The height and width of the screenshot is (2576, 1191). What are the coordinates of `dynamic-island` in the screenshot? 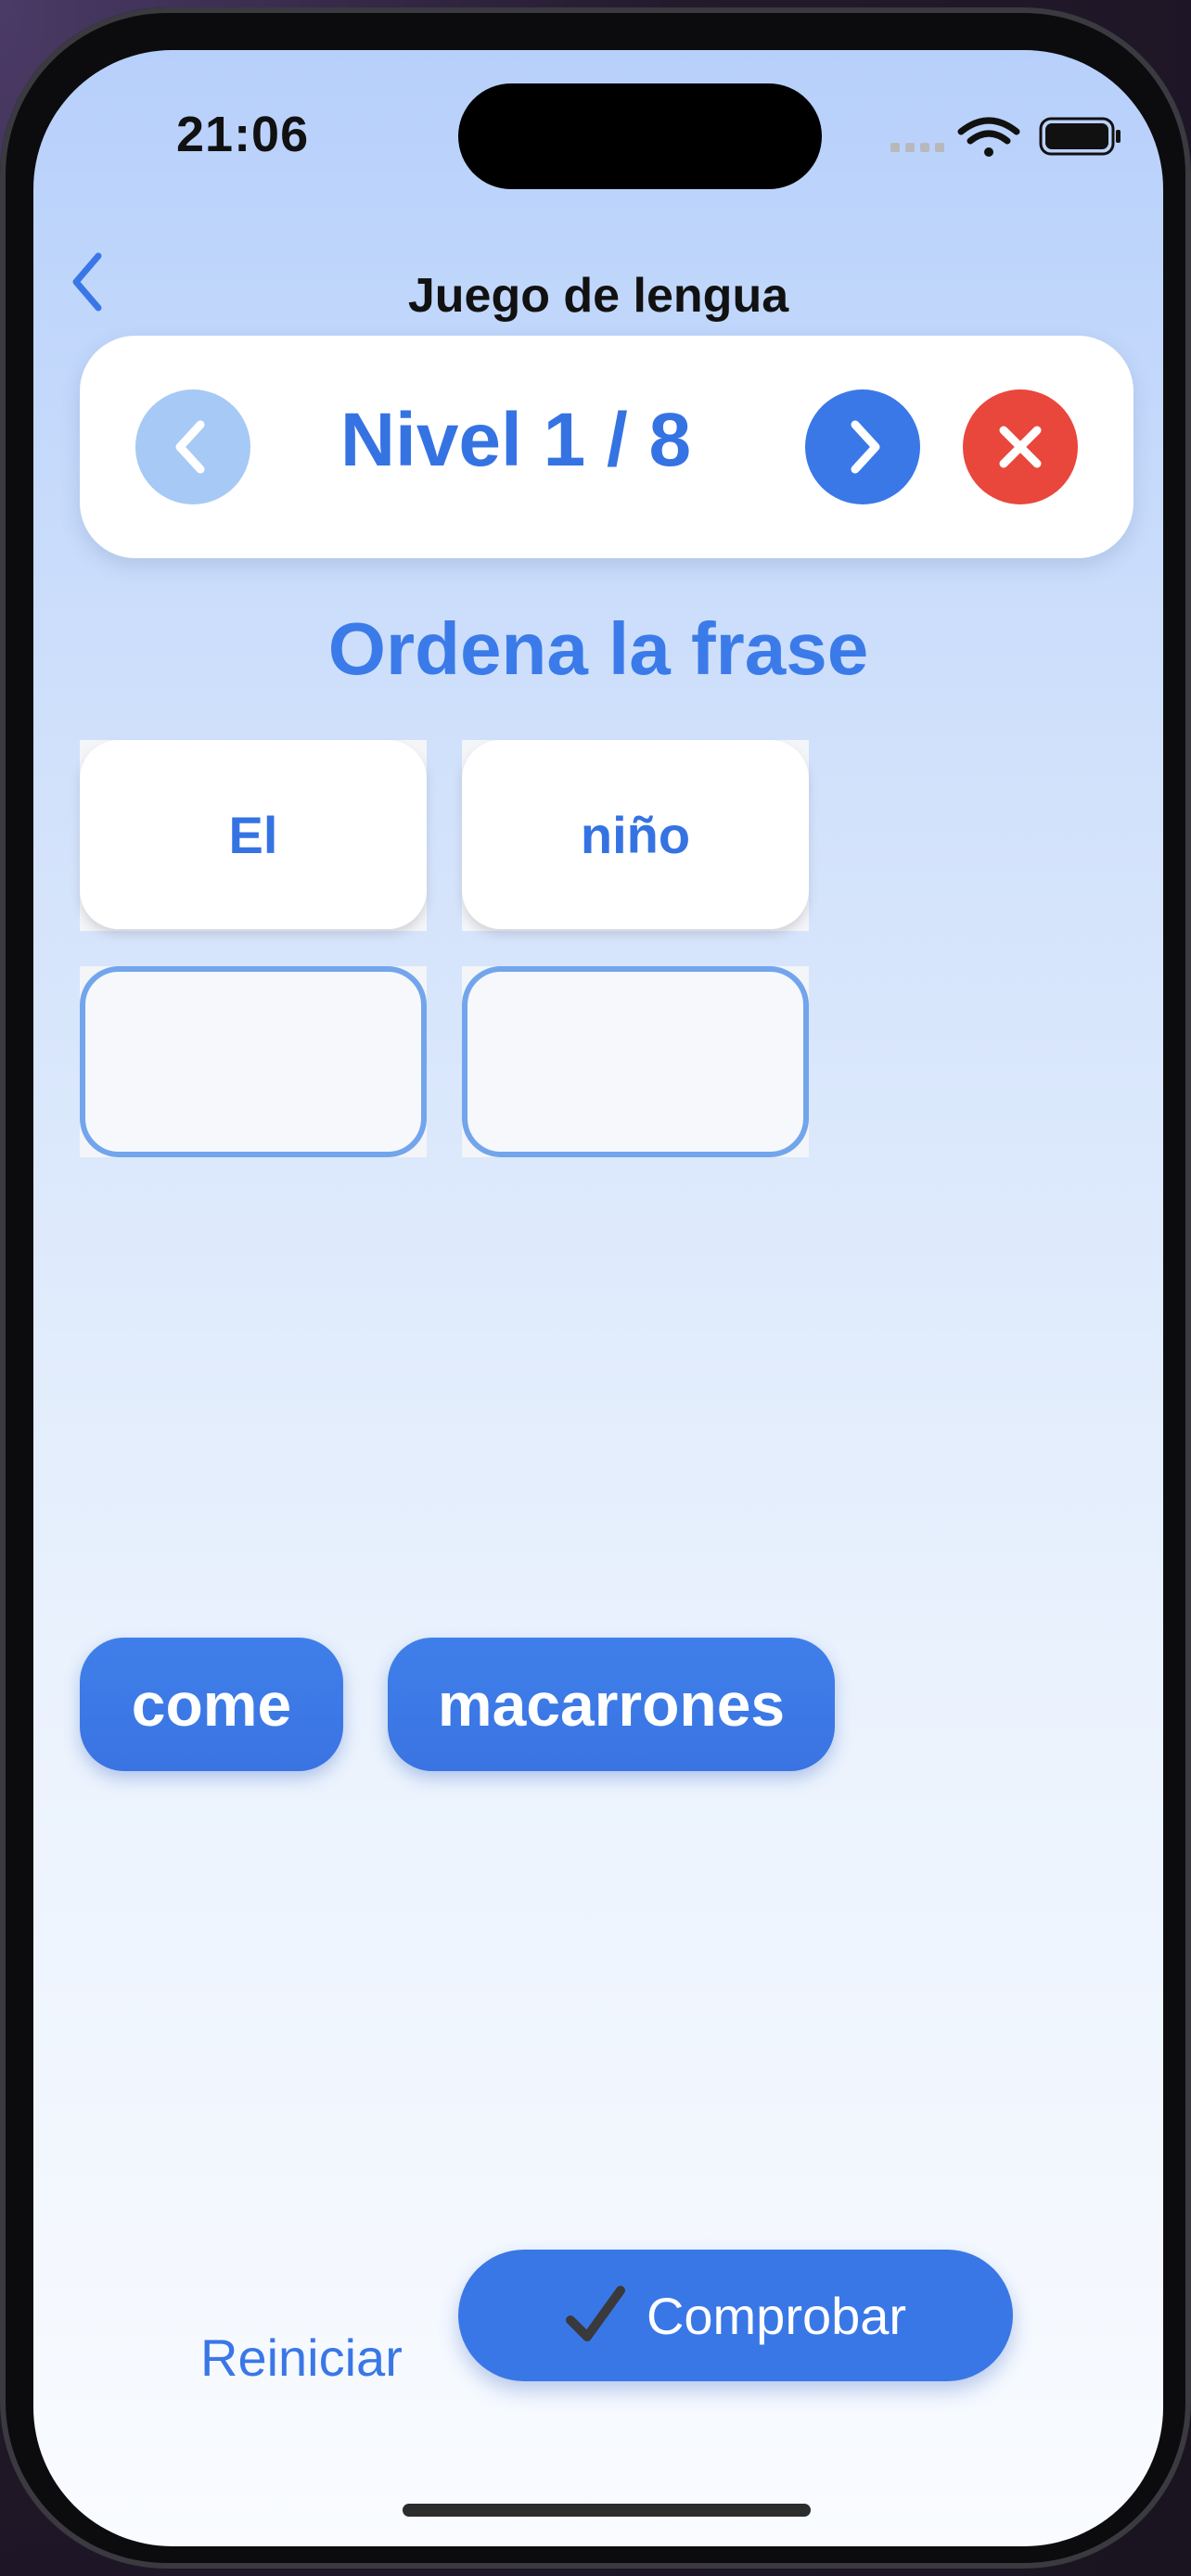 It's located at (640, 136).